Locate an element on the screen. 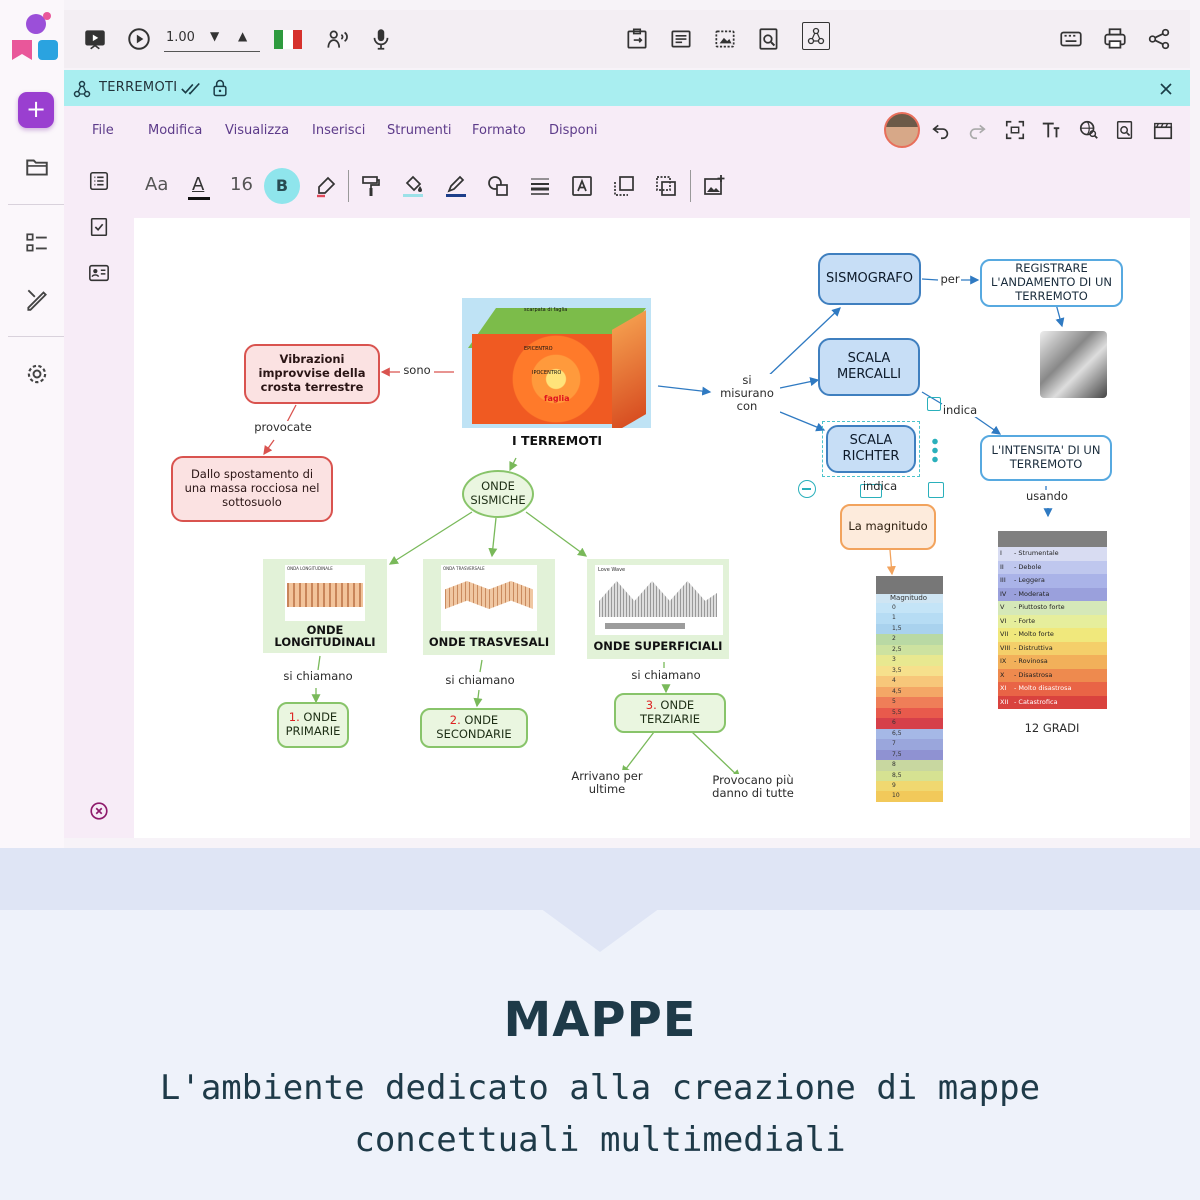 This screenshot has width=1200, height=1200. node-magnitudo: La magnitudo is located at coordinates (888, 527).